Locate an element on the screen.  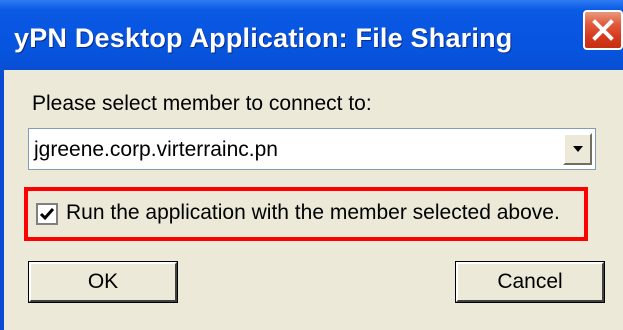
member-select-dropdown-button is located at coordinates (577, 149).